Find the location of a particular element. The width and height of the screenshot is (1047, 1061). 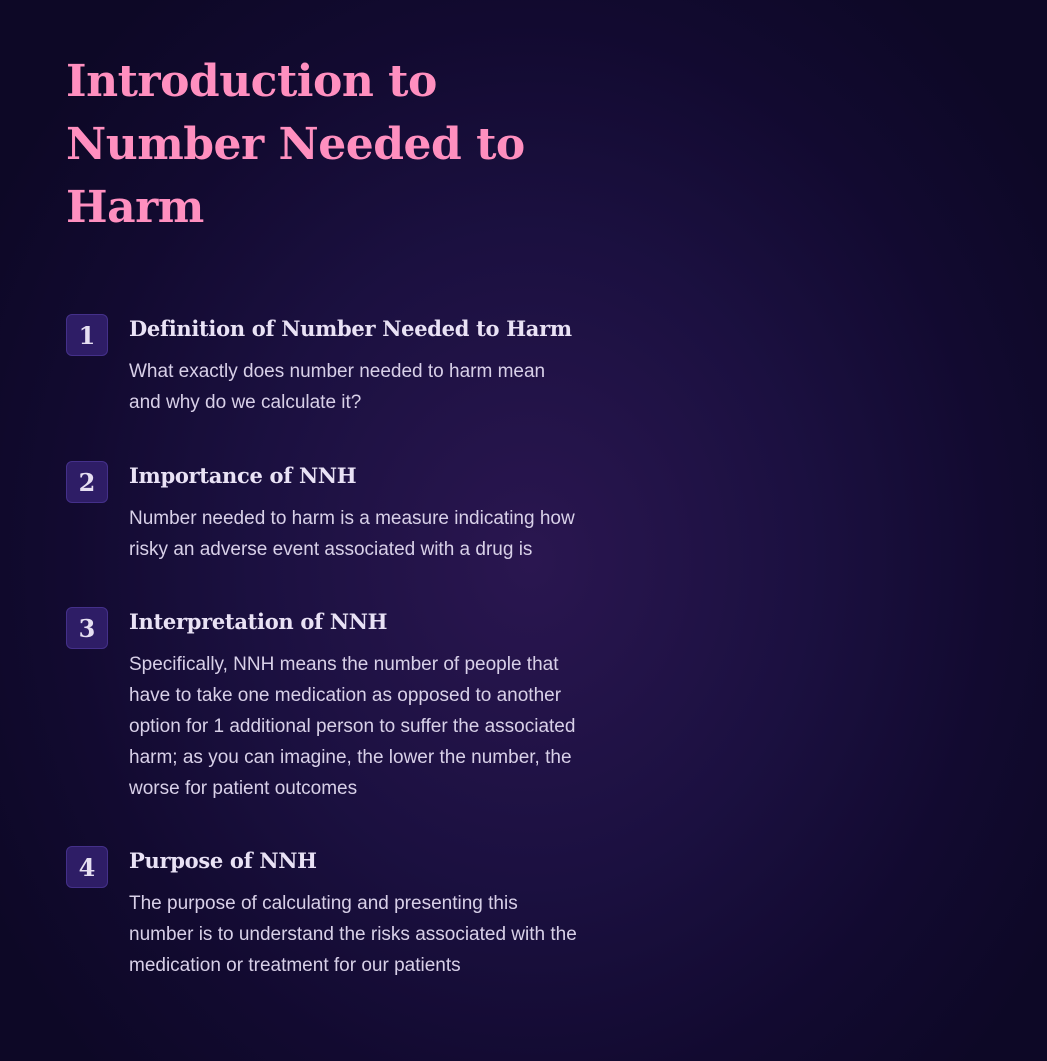

list-item-title: Purpose of NNH is located at coordinates (223, 860).